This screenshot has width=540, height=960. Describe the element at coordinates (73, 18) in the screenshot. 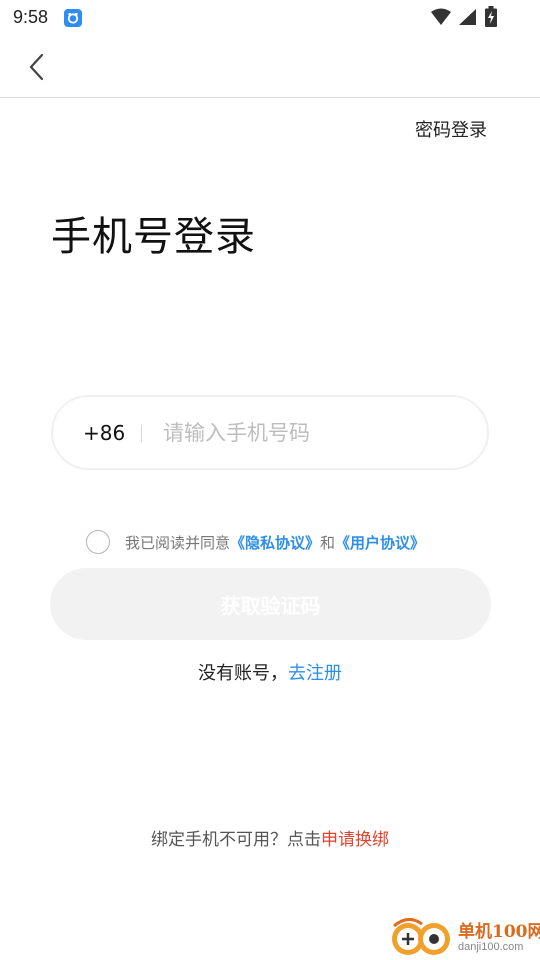

I see `app-notification-icon` at that location.